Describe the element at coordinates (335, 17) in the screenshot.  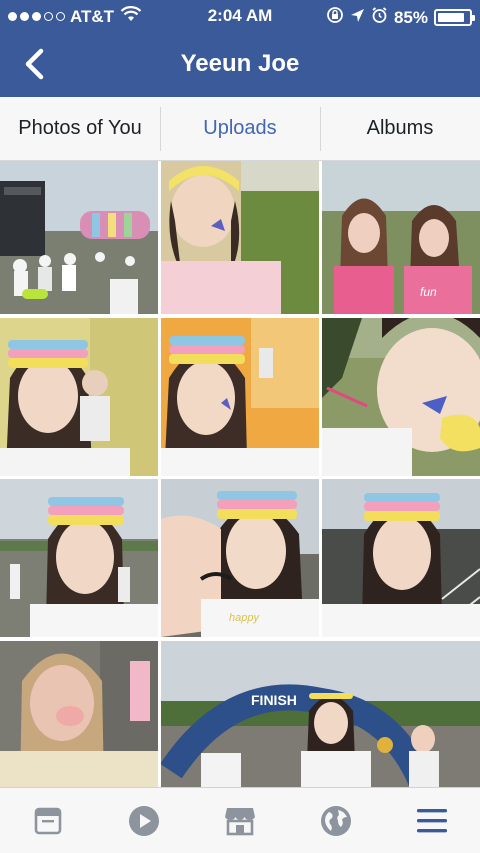
I see `rotation-lock-icon` at that location.